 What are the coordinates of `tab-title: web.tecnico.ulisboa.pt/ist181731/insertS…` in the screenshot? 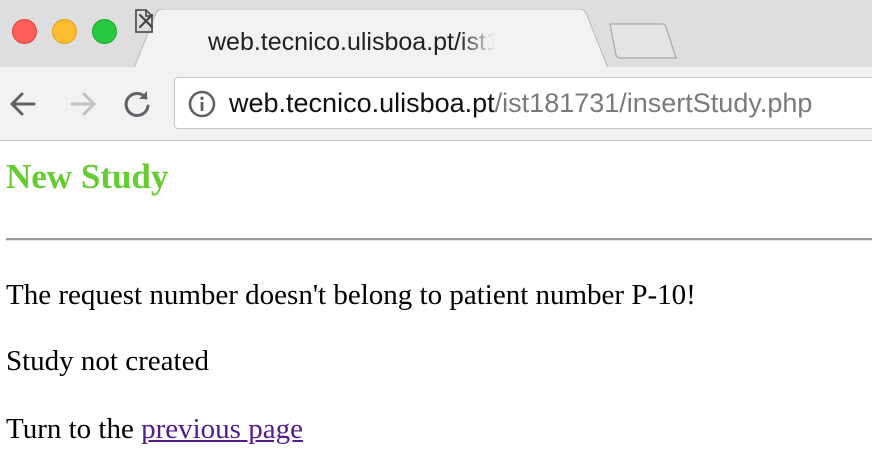 It's located at (351, 42).